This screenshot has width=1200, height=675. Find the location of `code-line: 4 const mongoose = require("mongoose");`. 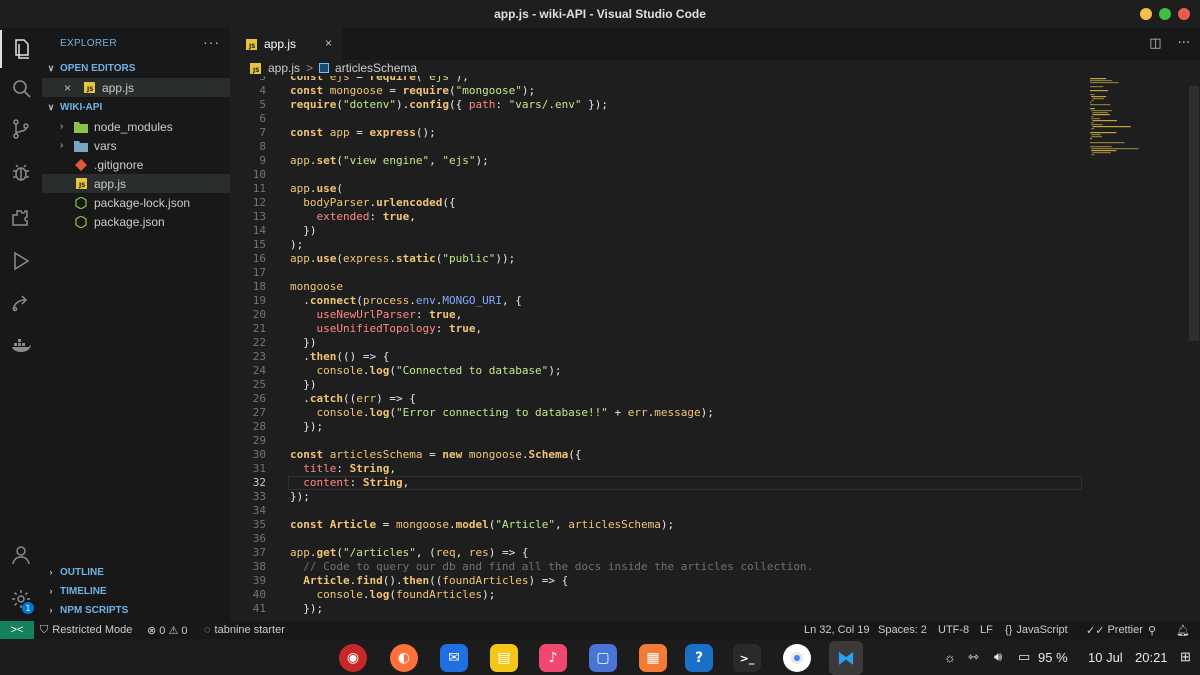

code-line: 4 const mongoose = require("mongoose"); is located at coordinates (660, 91).